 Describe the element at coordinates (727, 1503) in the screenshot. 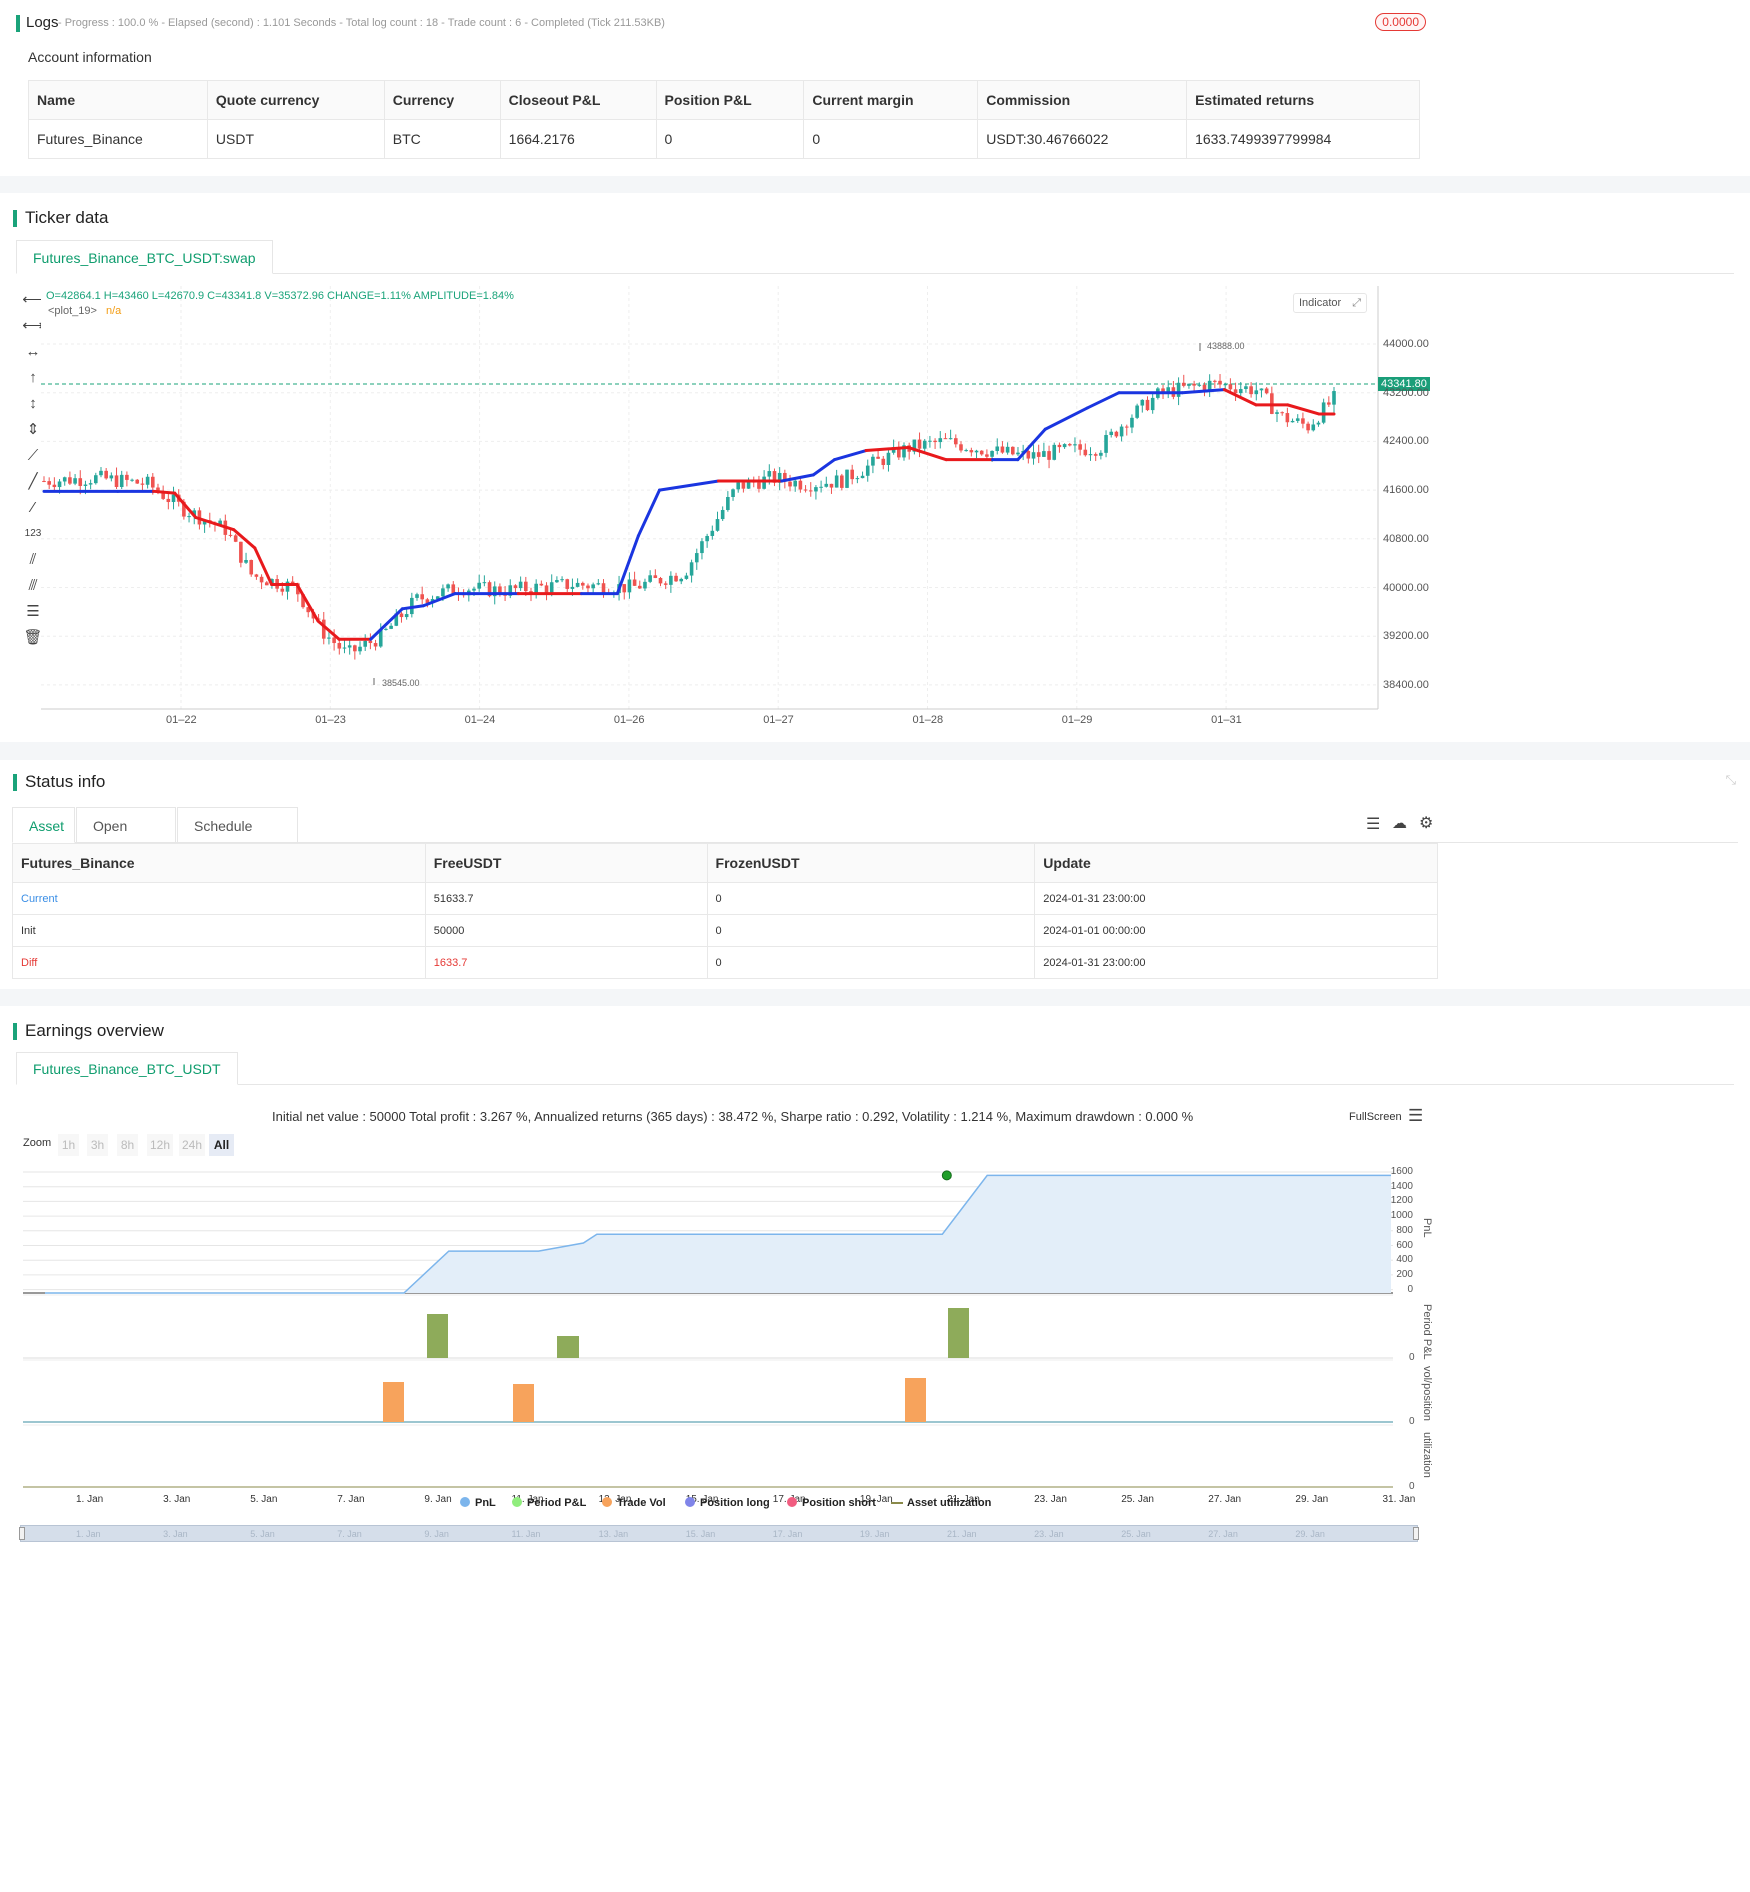

I see `legend-item: Position long` at that location.